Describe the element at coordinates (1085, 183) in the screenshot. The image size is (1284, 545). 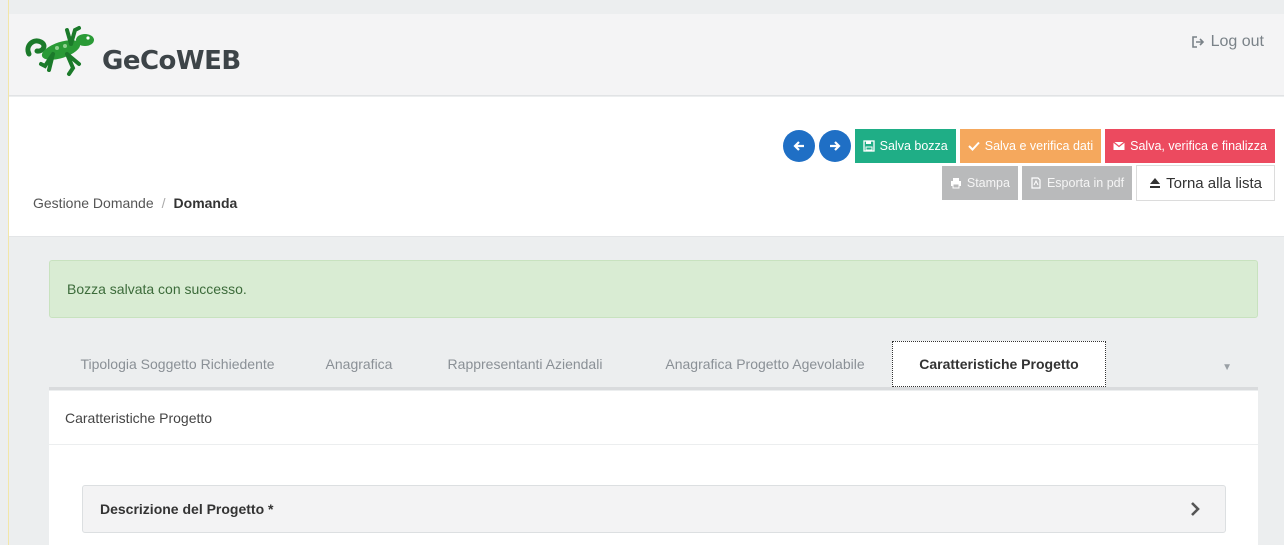
I see `export-pdf-label: Esporta in pdf` at that location.